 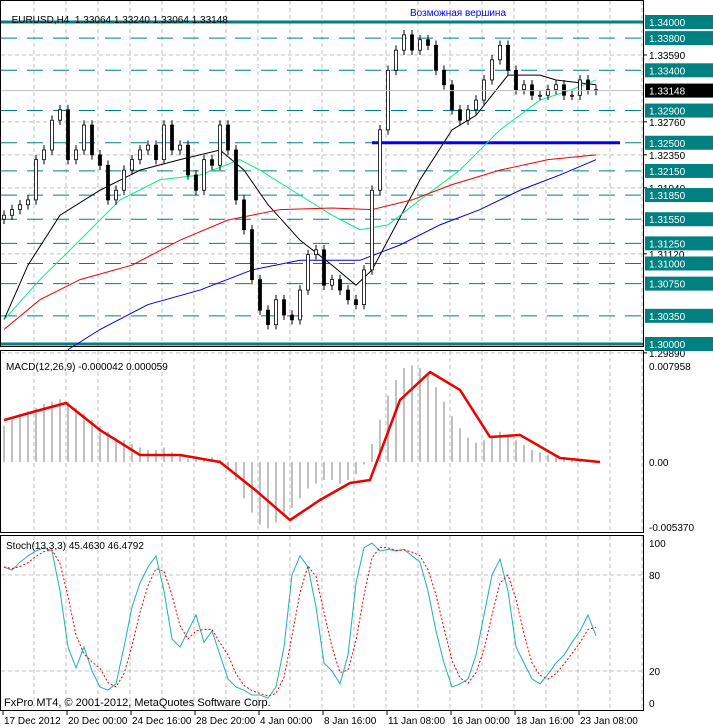 What do you see at coordinates (667, 265) in the screenshot?
I see `level-label: 1.31000` at bounding box center [667, 265].